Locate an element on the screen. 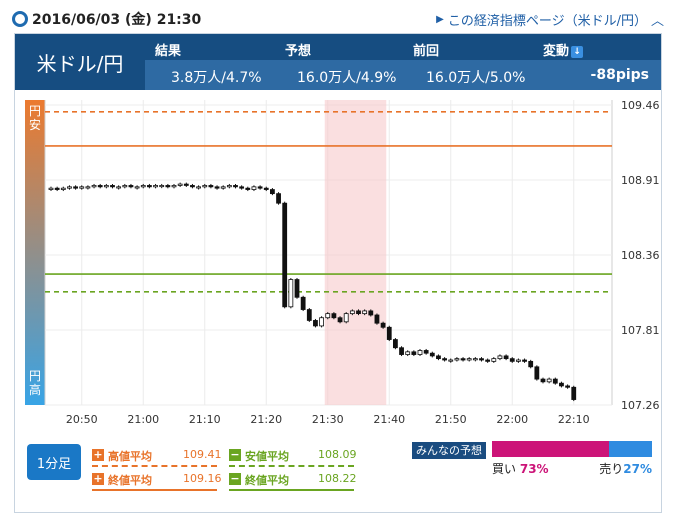 The width and height of the screenshot is (678, 525). low-average-value: 108.09 is located at coordinates (337, 454).